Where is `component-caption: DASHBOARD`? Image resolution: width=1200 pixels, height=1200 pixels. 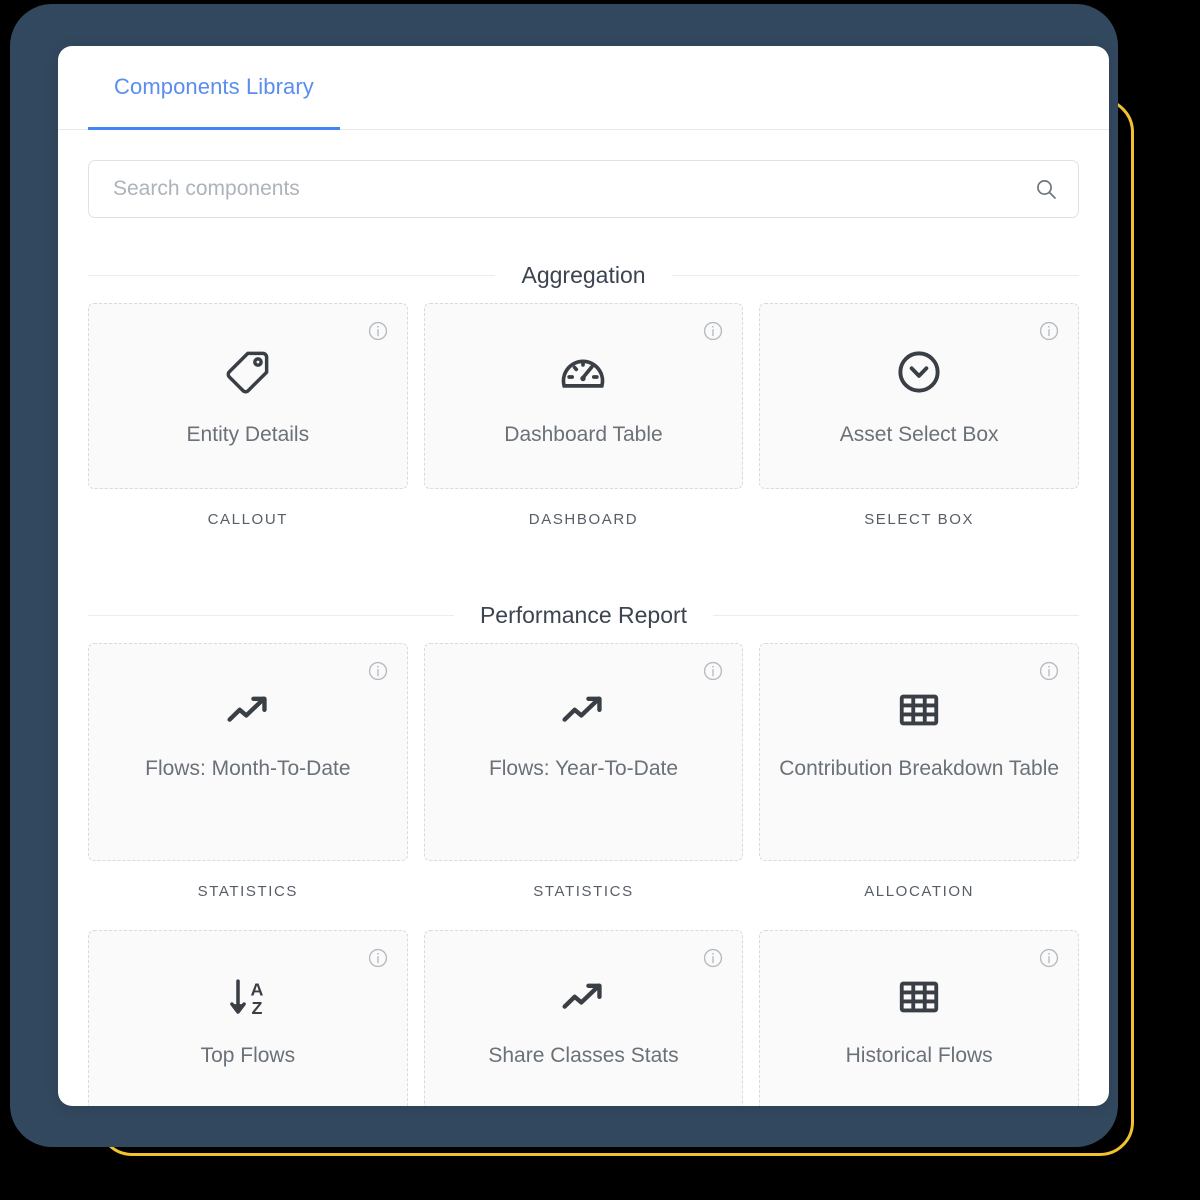
component-caption: DASHBOARD is located at coordinates (583, 519).